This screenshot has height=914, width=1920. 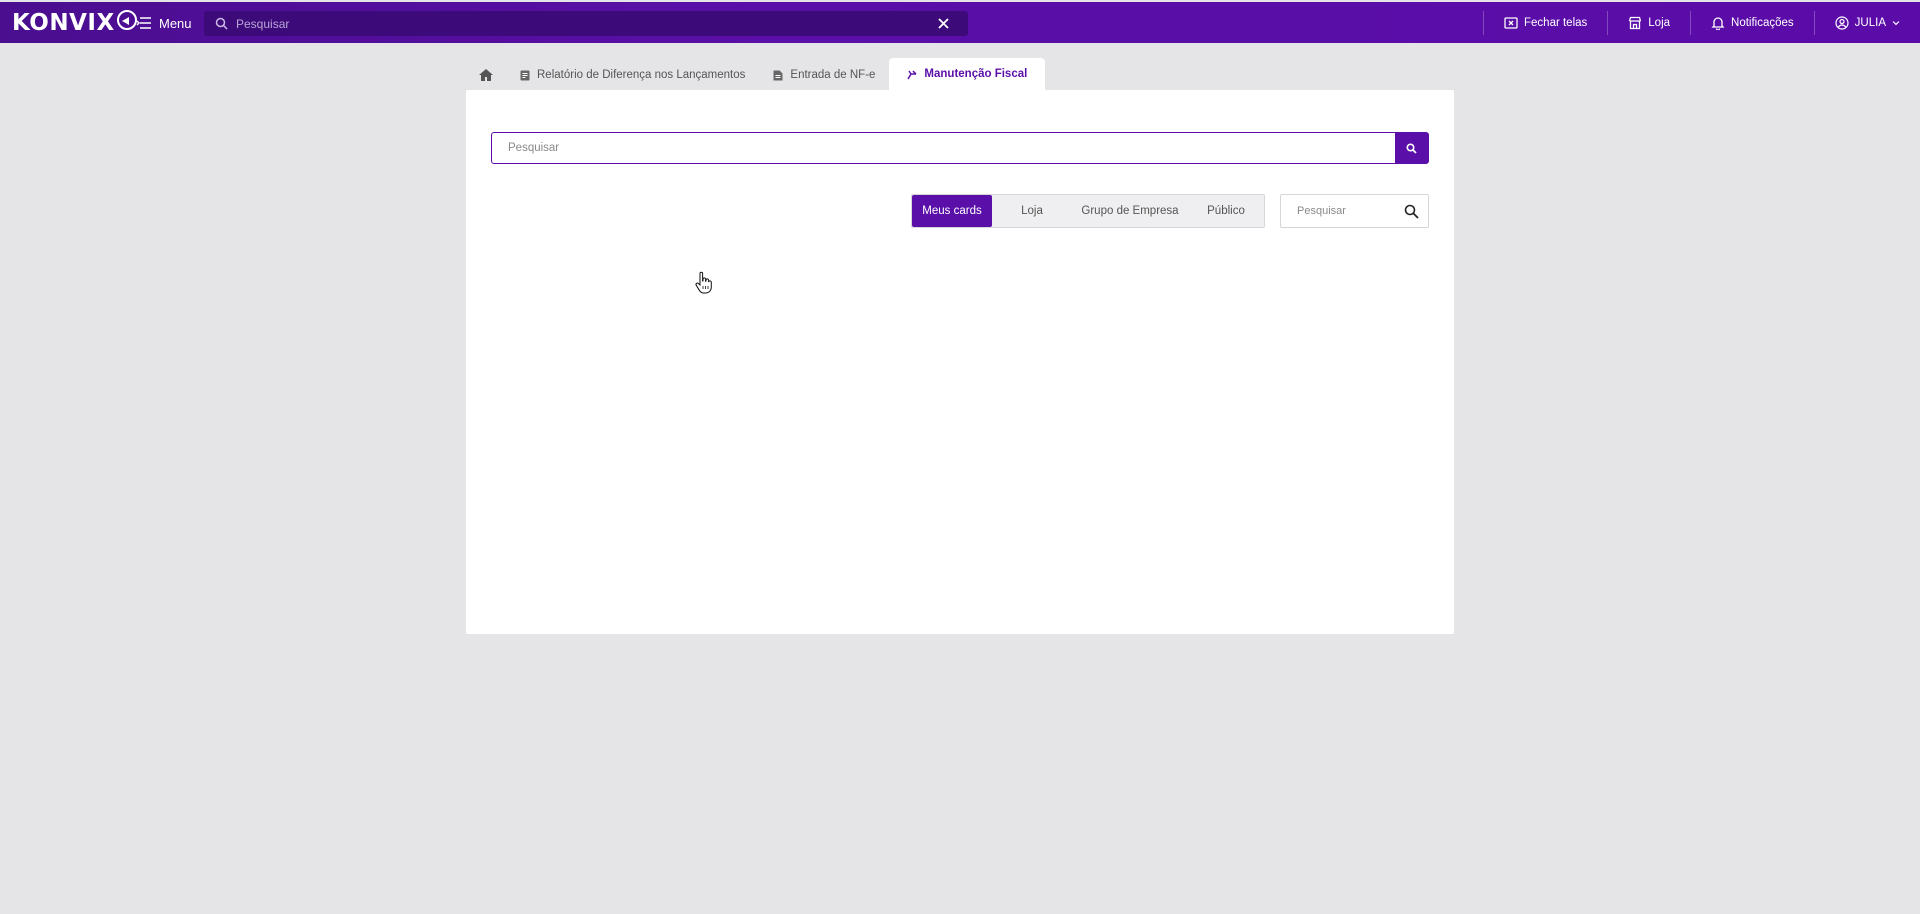 I want to click on user-menu: JULIA, so click(x=1866, y=22).